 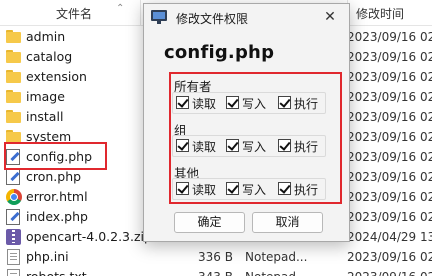 What do you see at coordinates (74, 13) in the screenshot?
I see `column-name-header: 文件名` at bounding box center [74, 13].